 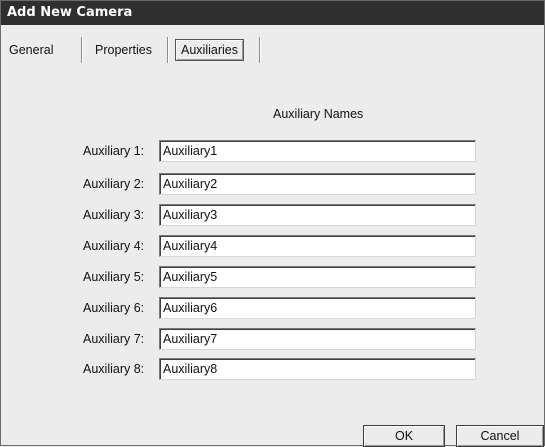 I want to click on auxiliary-7-field, so click(x=317, y=339).